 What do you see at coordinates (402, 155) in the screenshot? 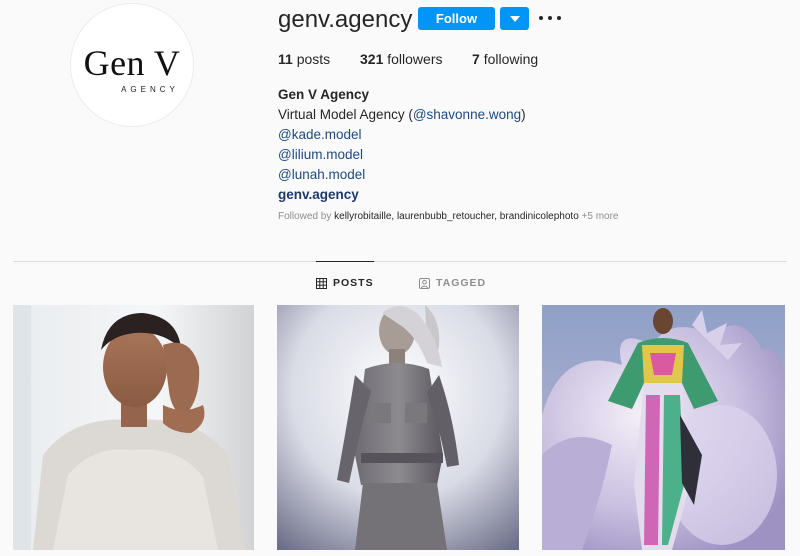
I see `bio-mention-lilium: @lilium.model` at bounding box center [402, 155].